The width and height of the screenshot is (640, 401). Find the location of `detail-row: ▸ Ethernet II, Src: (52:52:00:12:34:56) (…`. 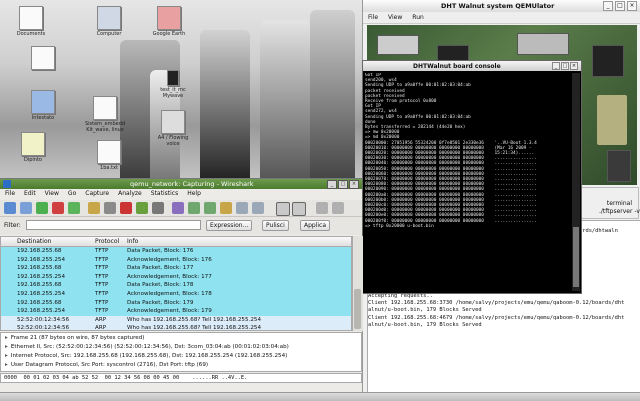

detail-row: ▸ Ethernet II, Src: (52:52:00:12:34:56) (… is located at coordinates (147, 347).